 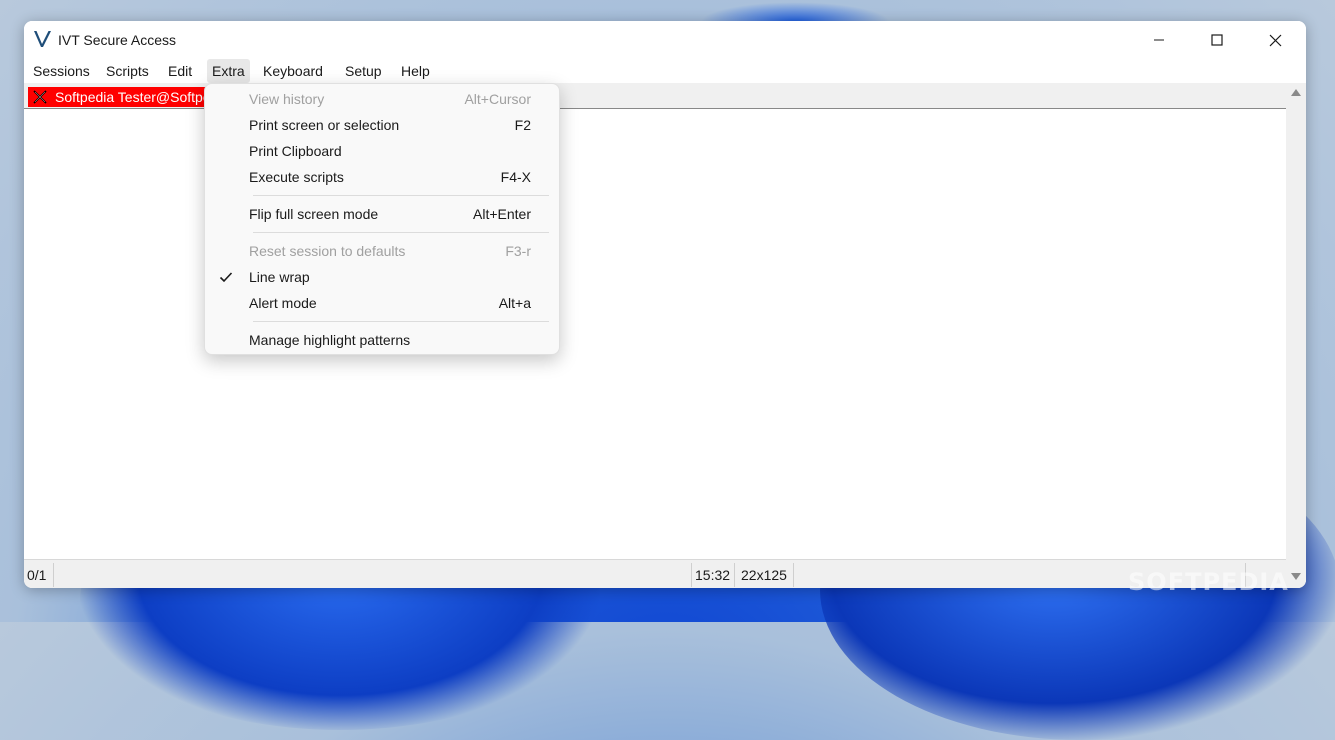 I want to click on menu-item-shortcut: F3-r, so click(x=518, y=251).